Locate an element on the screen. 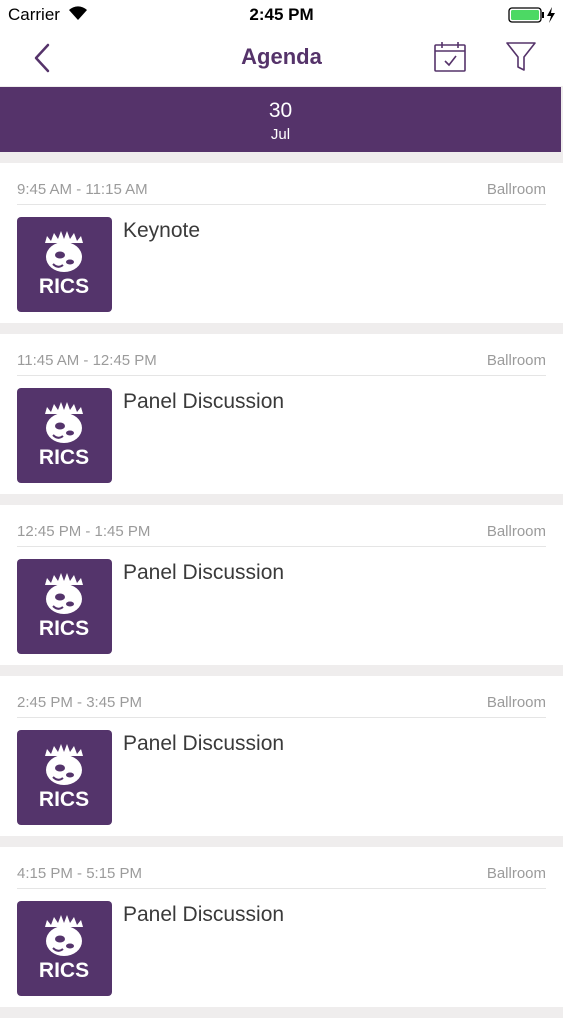 The height and width of the screenshot is (1018, 563). navigation-bar: Agenda is located at coordinates (281, 58).